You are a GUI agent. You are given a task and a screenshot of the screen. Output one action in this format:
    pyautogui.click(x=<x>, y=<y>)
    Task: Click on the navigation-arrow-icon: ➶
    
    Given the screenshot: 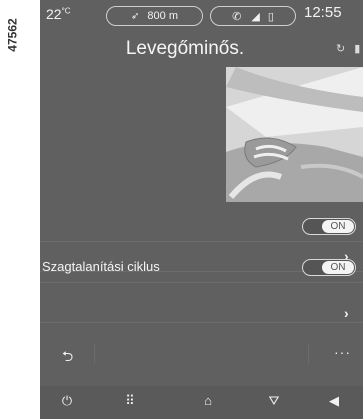 What is the action you would take?
    pyautogui.click(x=135, y=16)
    